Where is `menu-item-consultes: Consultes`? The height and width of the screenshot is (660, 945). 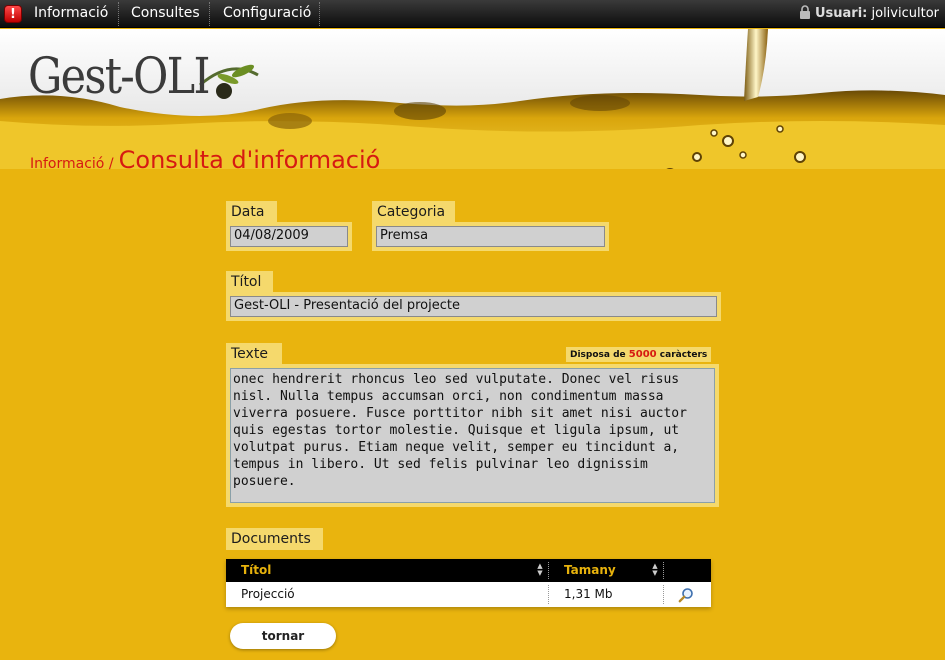 menu-item-consultes: Consultes is located at coordinates (165, 14).